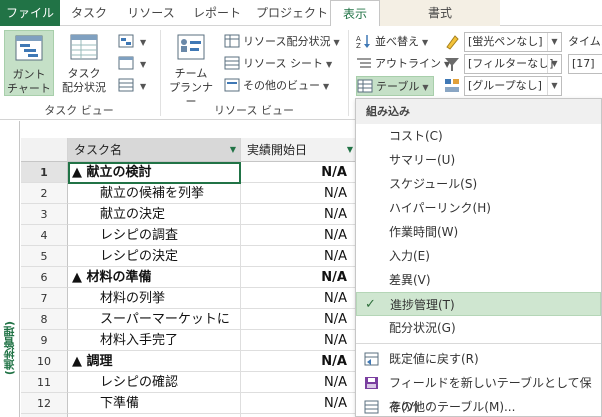 The width and height of the screenshot is (602, 417). I want to click on task-name-cell: 材料の列挙, so click(154, 298).